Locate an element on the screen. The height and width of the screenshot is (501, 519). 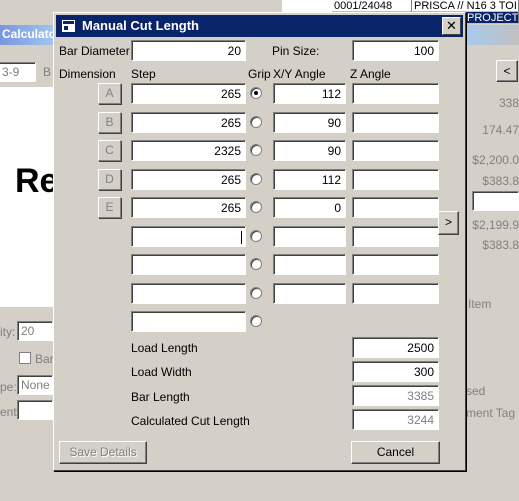
grip-header: Grip is located at coordinates (259, 74).